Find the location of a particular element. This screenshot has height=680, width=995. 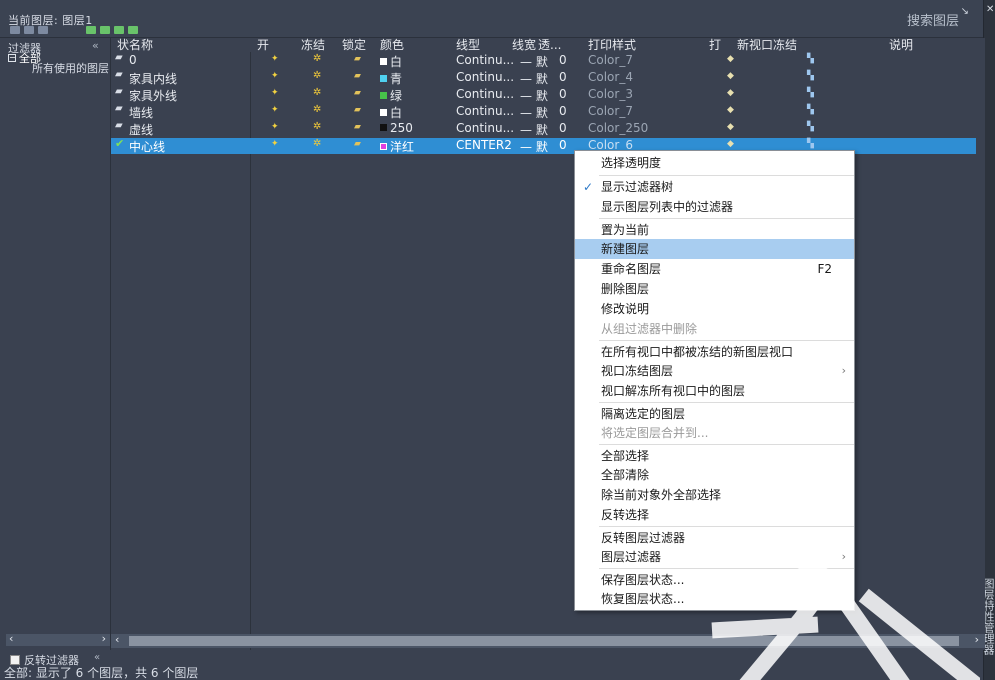

menu-item-set-current: 置为当前 is located at coordinates (714, 230).